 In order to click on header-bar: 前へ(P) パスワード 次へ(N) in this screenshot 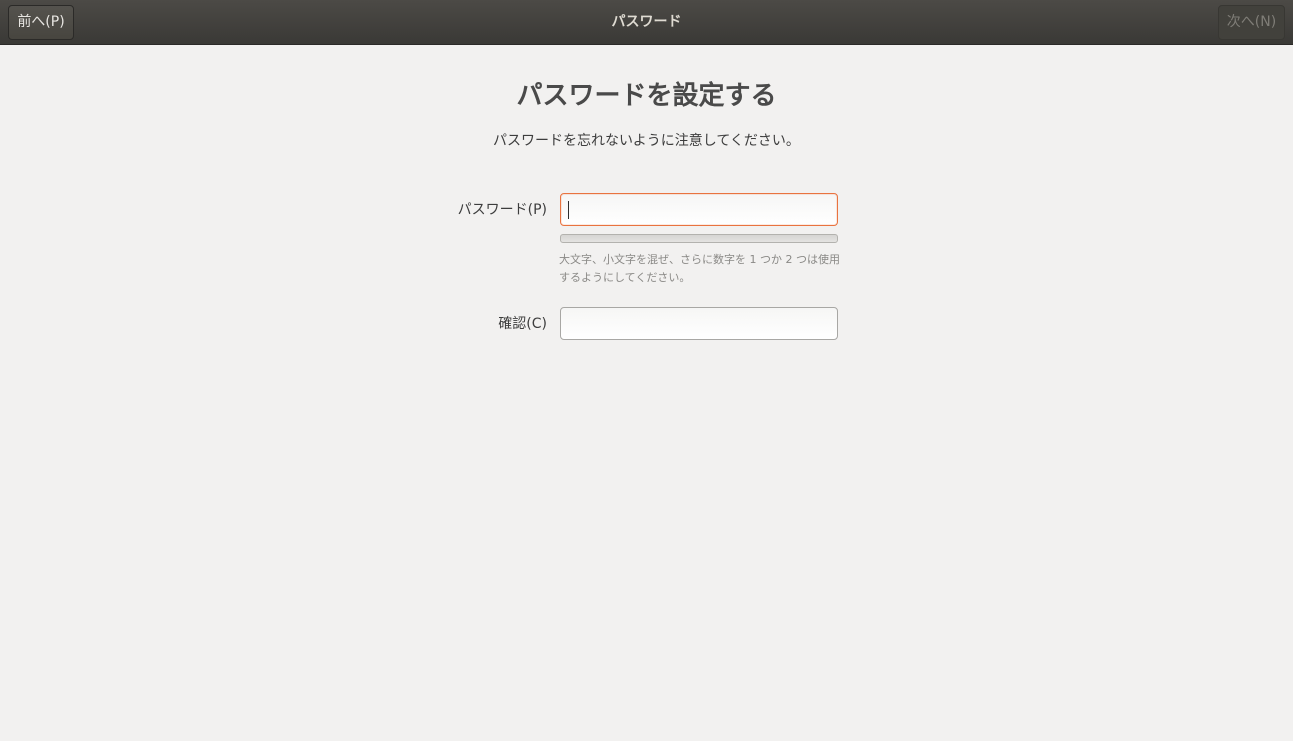, I will do `click(646, 22)`.